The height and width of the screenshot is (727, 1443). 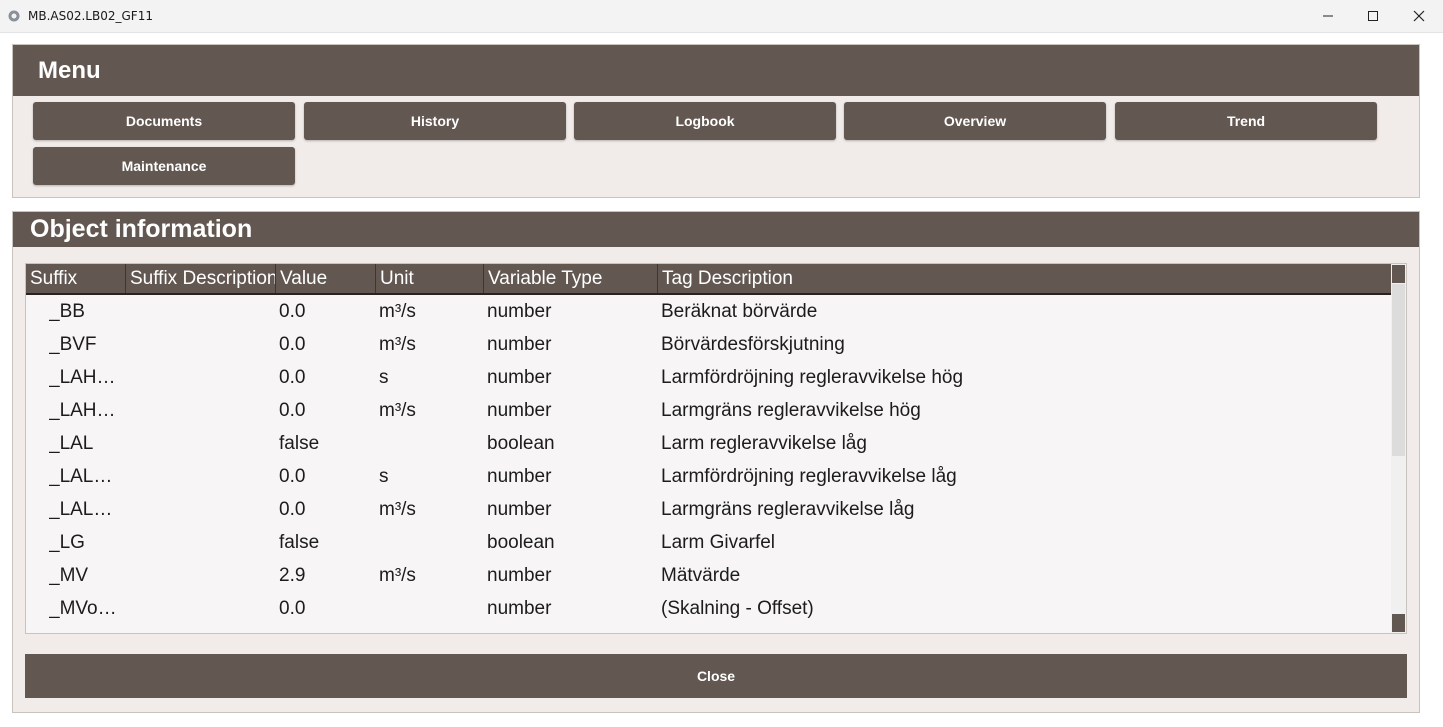 I want to click on cell-suffix: _BVF, so click(x=73, y=344).